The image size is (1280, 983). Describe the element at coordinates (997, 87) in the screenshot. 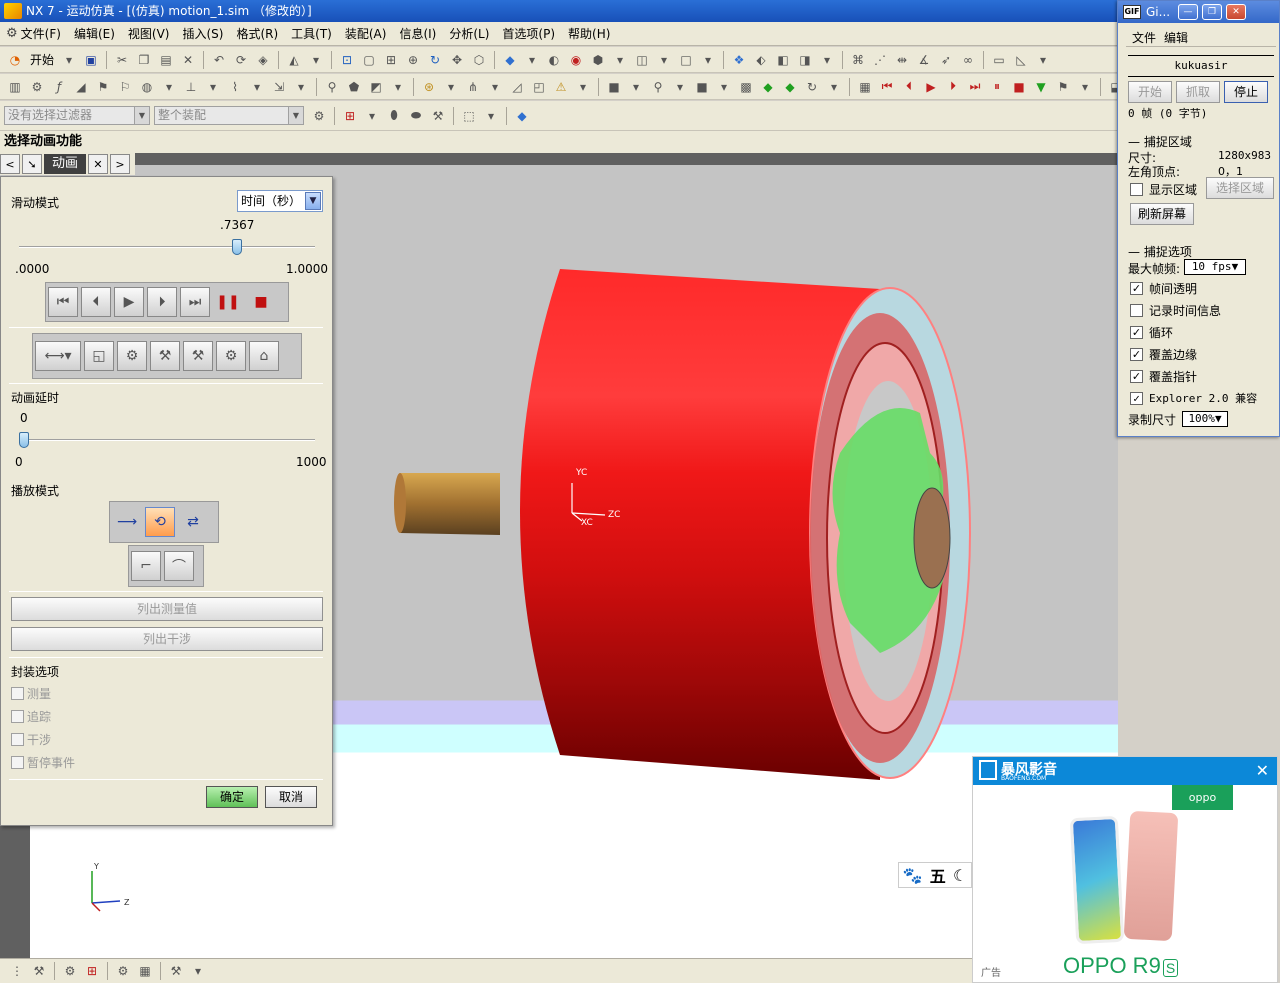

I see `pause-icon: ⏸` at that location.